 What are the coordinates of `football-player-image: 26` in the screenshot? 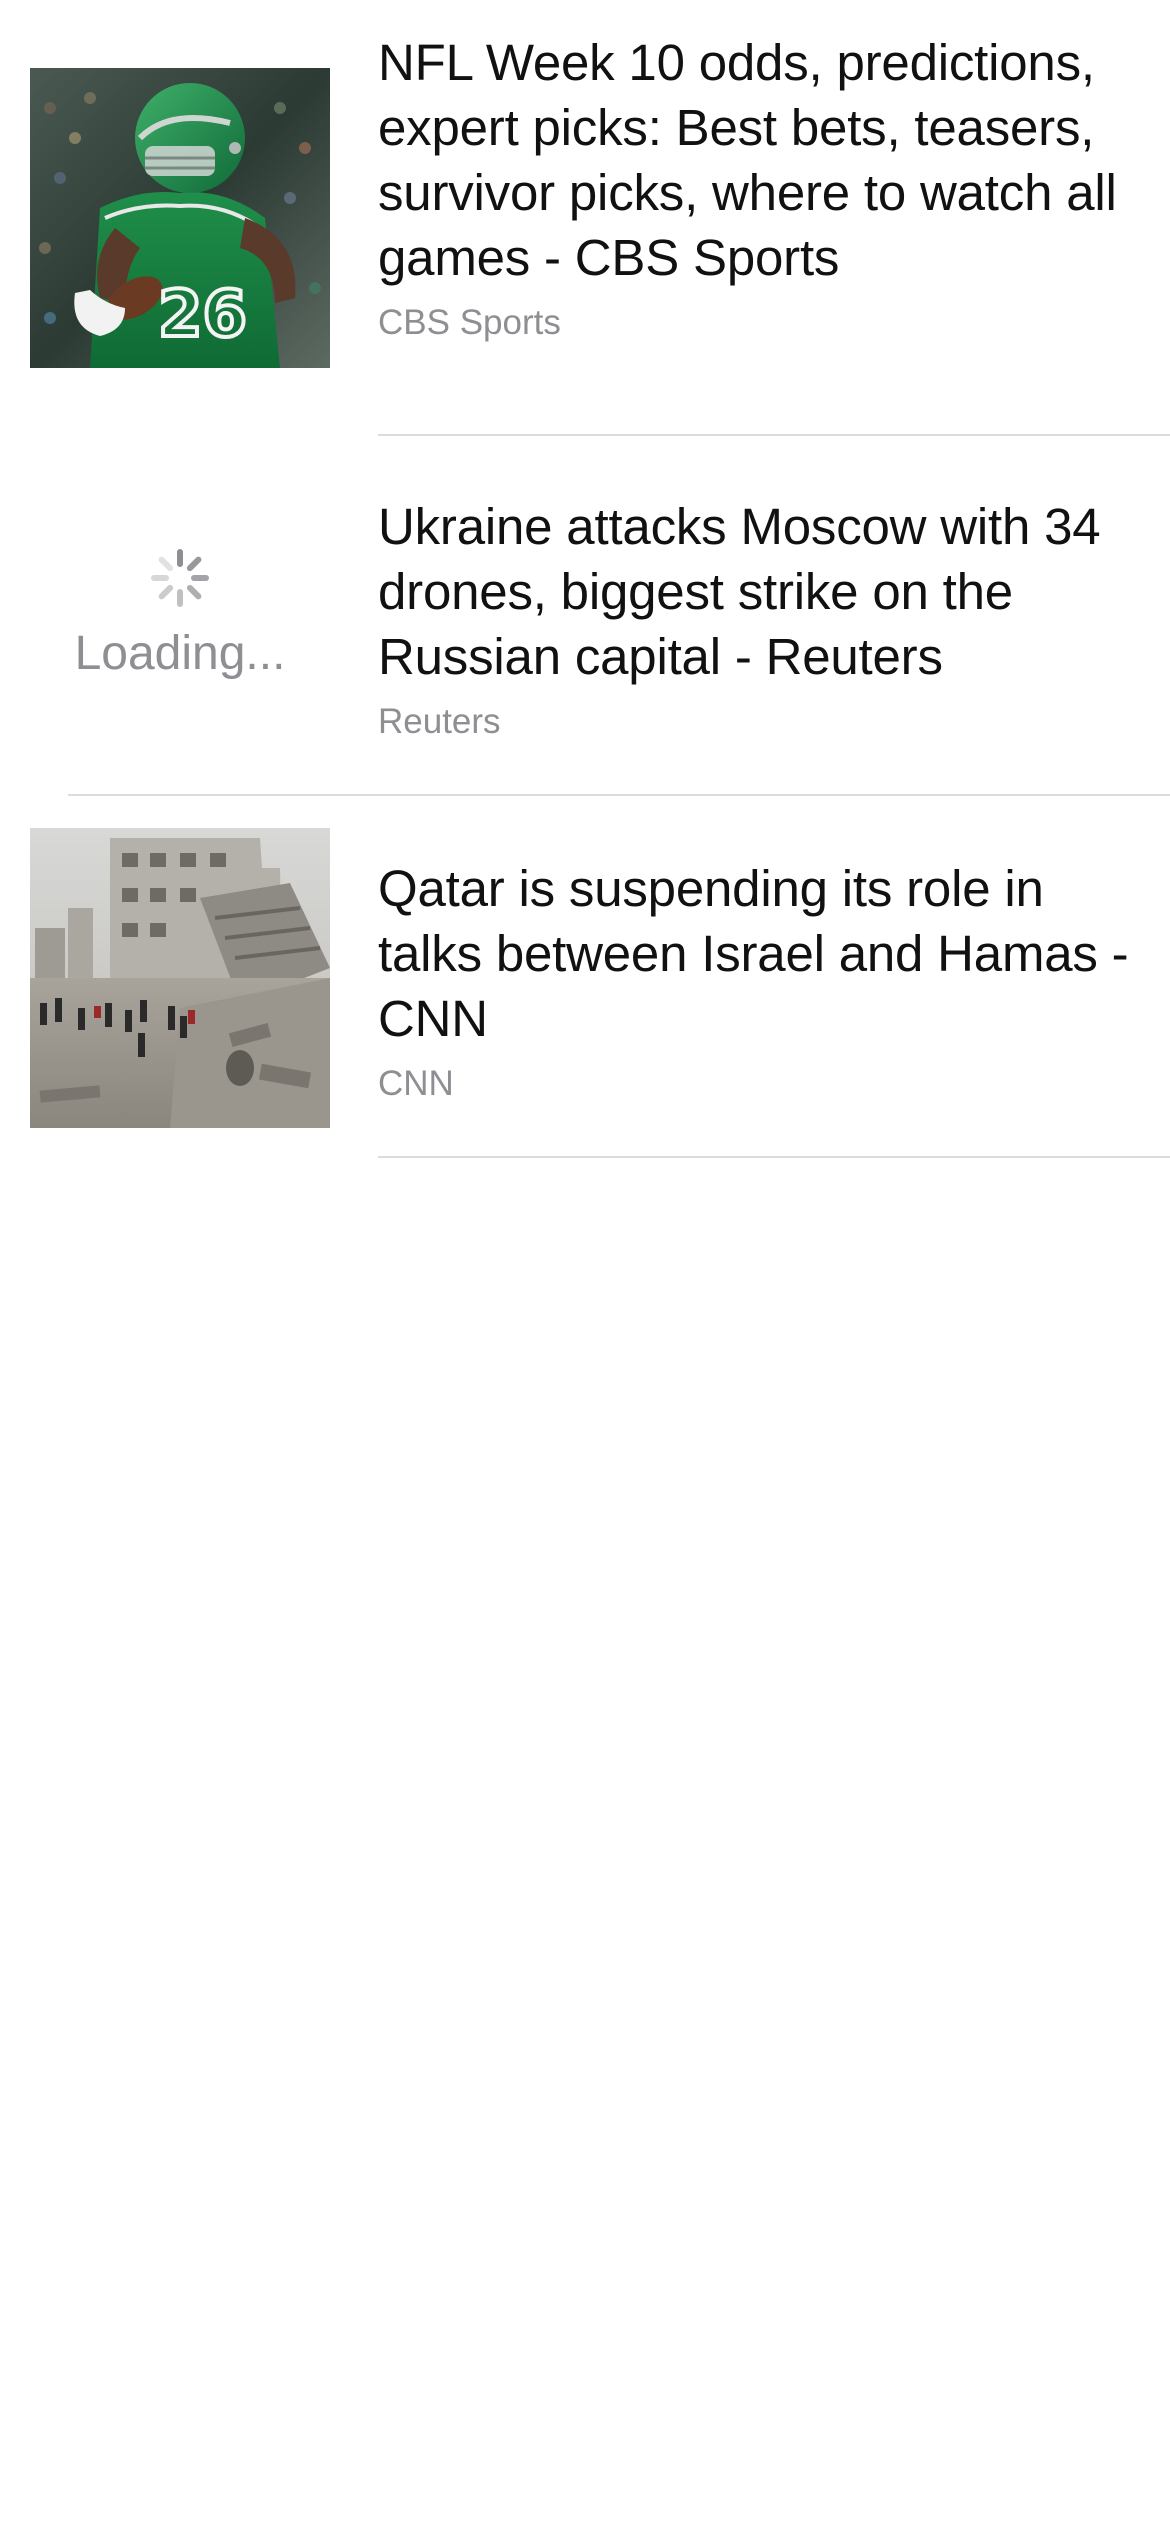 It's located at (180, 218).